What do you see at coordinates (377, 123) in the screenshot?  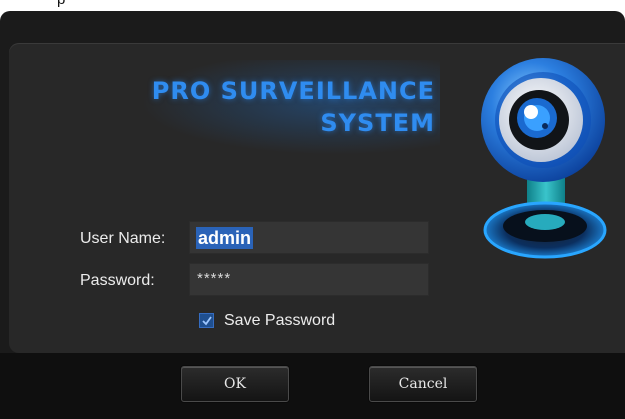 I see `brand-title-line2: SYSTEM` at bounding box center [377, 123].